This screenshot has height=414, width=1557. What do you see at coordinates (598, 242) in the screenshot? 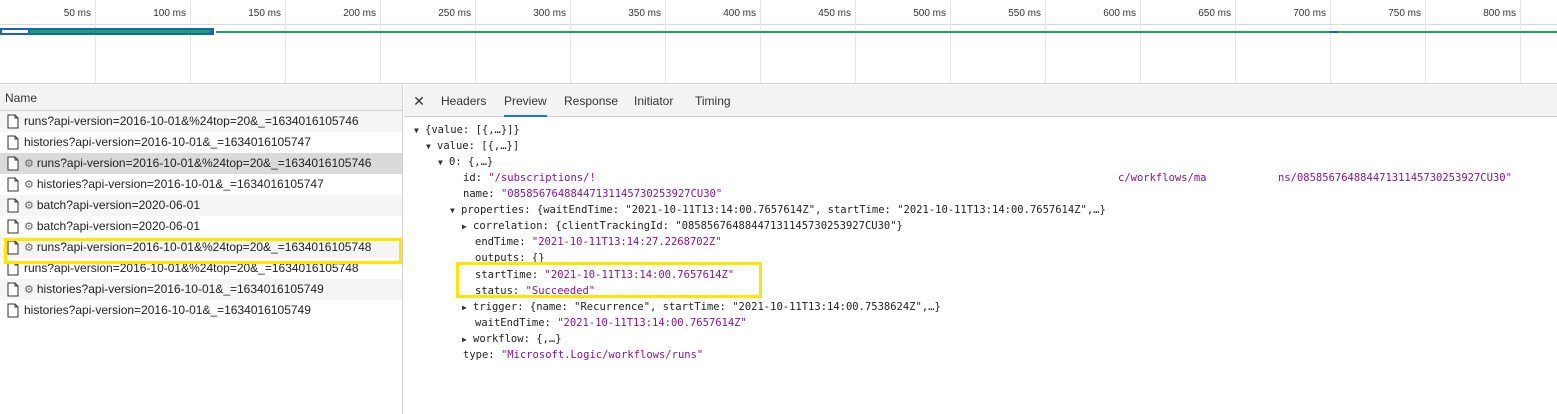
I see `prop-endtime: endTime: "2021-10-11T13:14:27.2268702Z"` at bounding box center [598, 242].